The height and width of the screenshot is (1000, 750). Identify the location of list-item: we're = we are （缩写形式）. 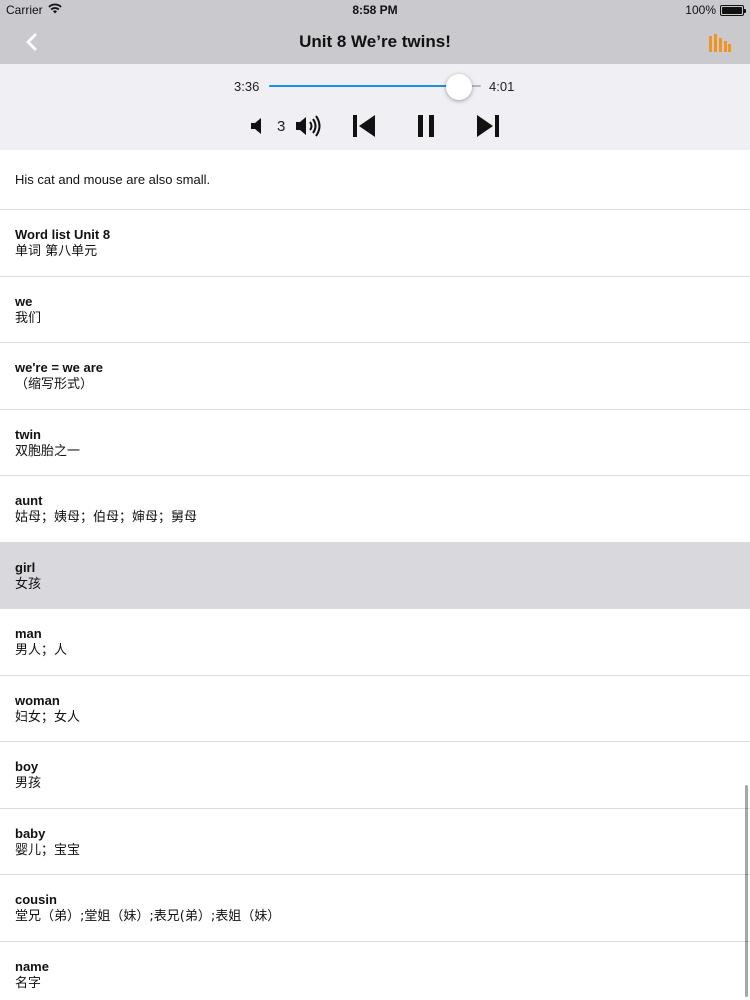
(375, 376).